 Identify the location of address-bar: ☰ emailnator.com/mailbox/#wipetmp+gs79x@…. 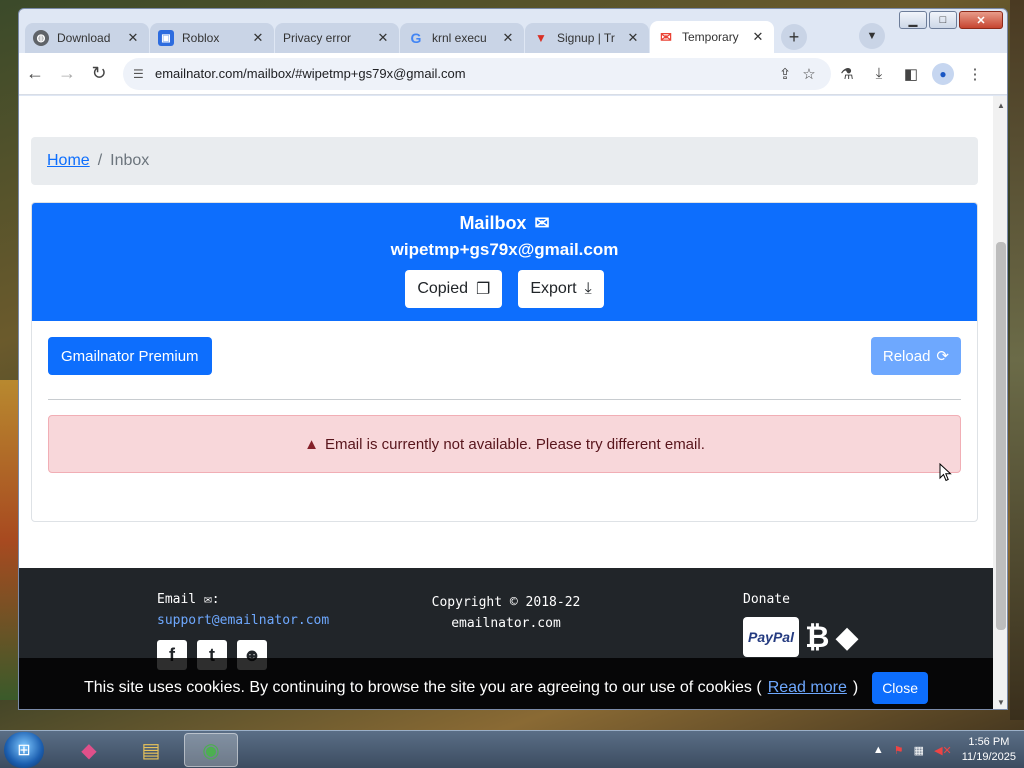
(477, 73).